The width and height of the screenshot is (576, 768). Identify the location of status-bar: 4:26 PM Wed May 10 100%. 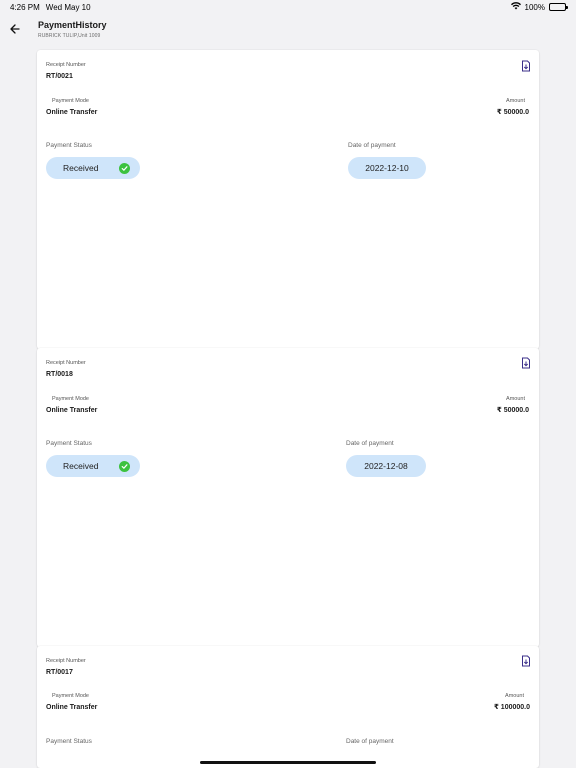
(288, 7).